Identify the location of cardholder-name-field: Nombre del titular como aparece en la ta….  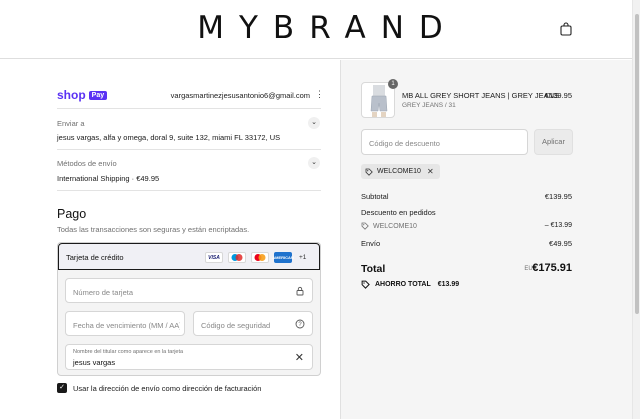
(189, 357).